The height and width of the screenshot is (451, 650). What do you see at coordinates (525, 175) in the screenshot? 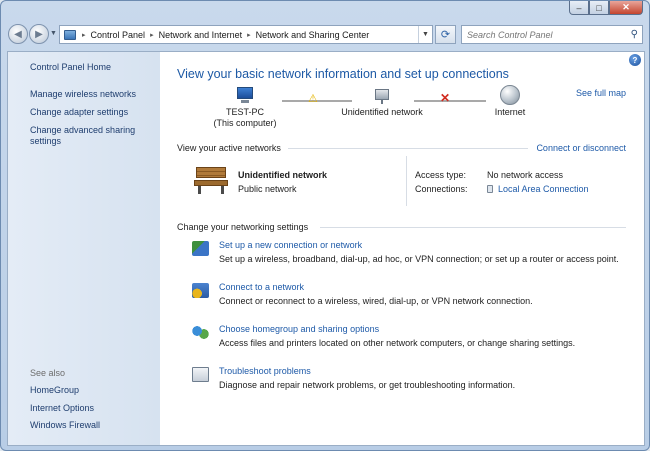
I see `access-type-value: No network access` at bounding box center [525, 175].